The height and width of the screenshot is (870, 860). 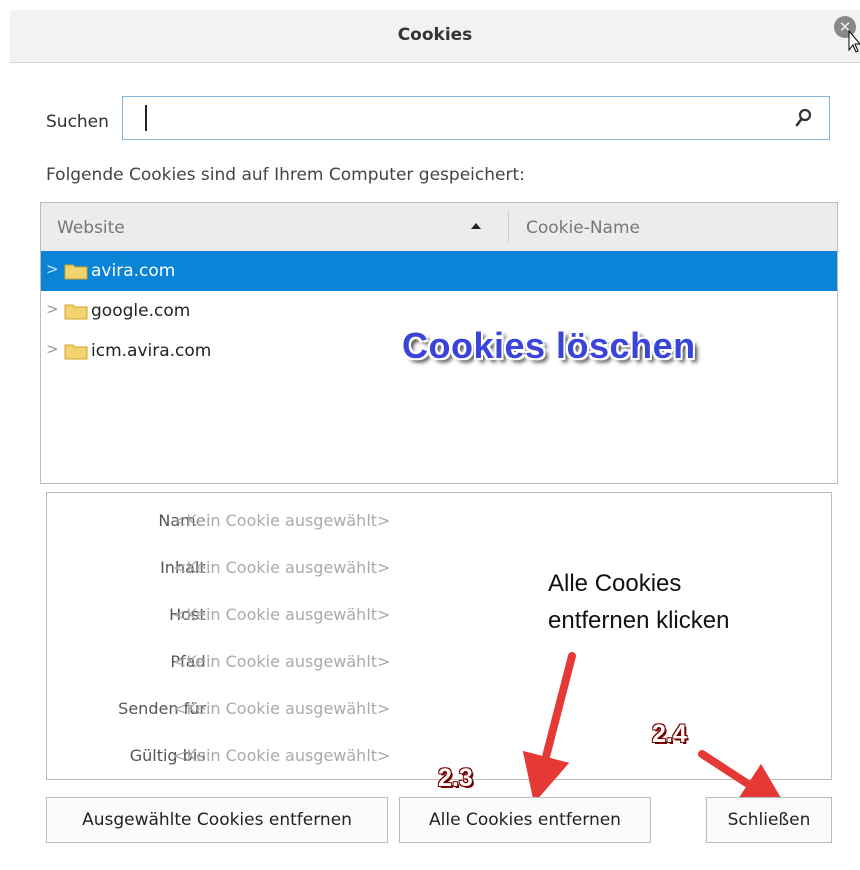 I want to click on tree-row: > avira.com, so click(x=439, y=271).